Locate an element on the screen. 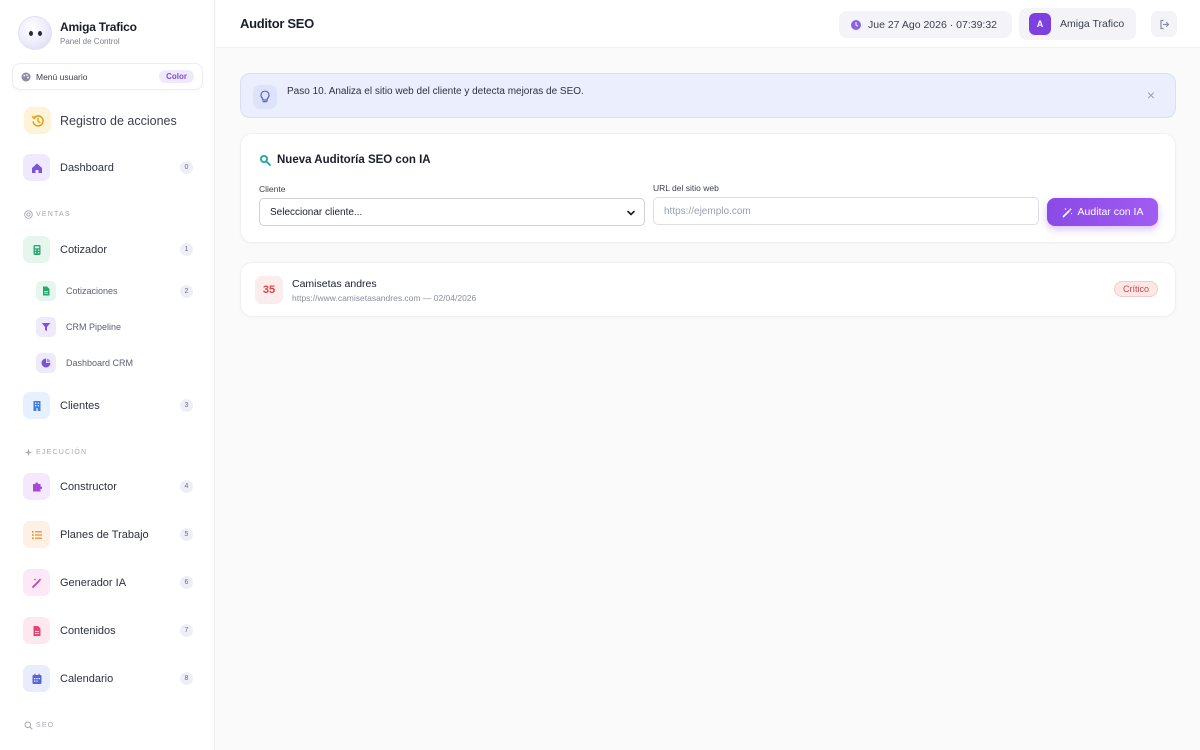  datetime-text: Jue 27 Ago 2026 · 07:39:32 is located at coordinates (933, 24).